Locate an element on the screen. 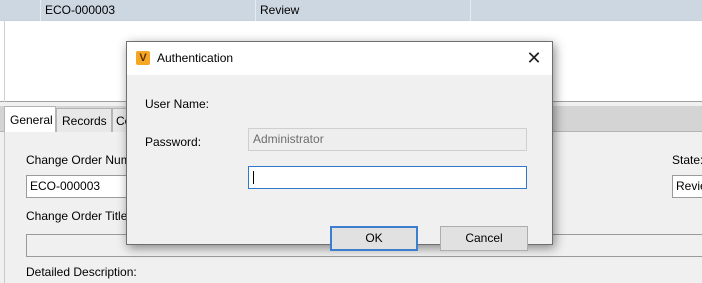  tab-general: General is located at coordinates (30, 119).